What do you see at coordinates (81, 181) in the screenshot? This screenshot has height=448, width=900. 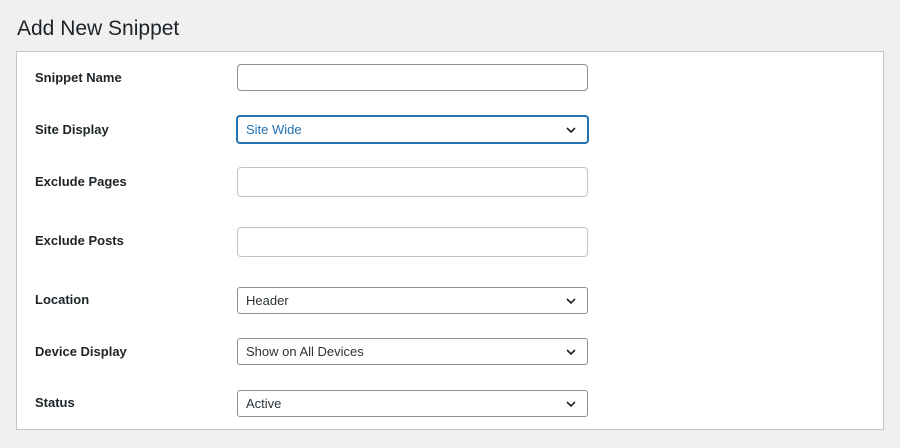 I see `exclude-pages-label: Exclude Pages` at bounding box center [81, 181].